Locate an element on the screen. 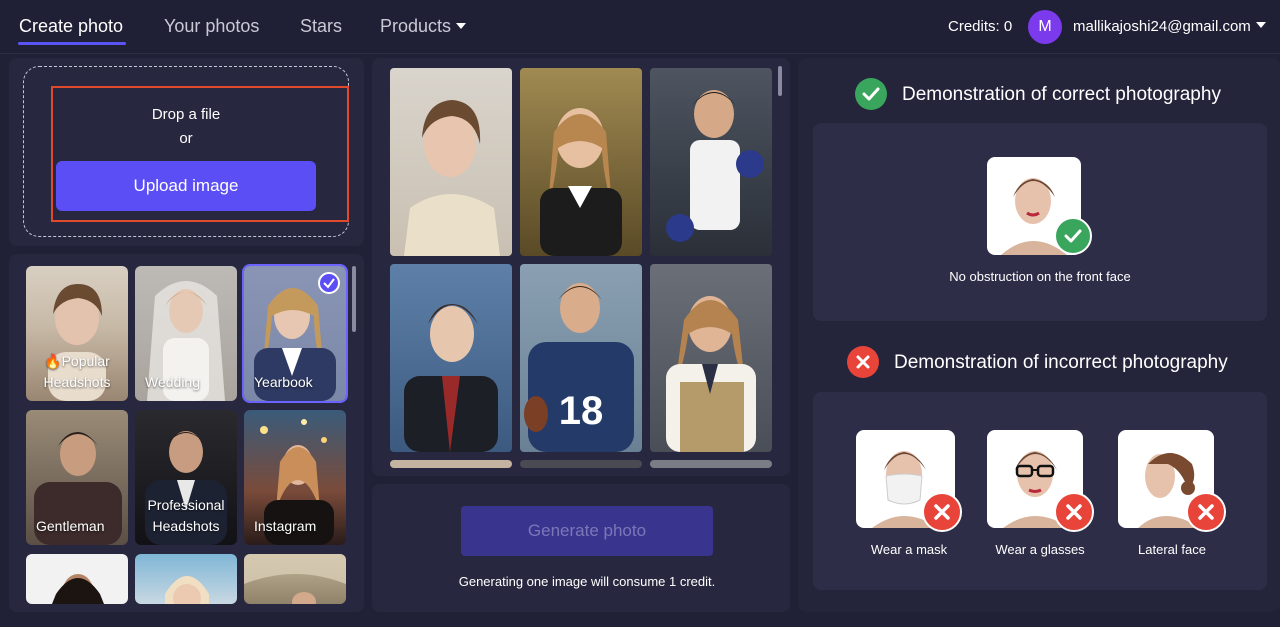  style-thumb-yearbook: Yearbook is located at coordinates (295, 333).